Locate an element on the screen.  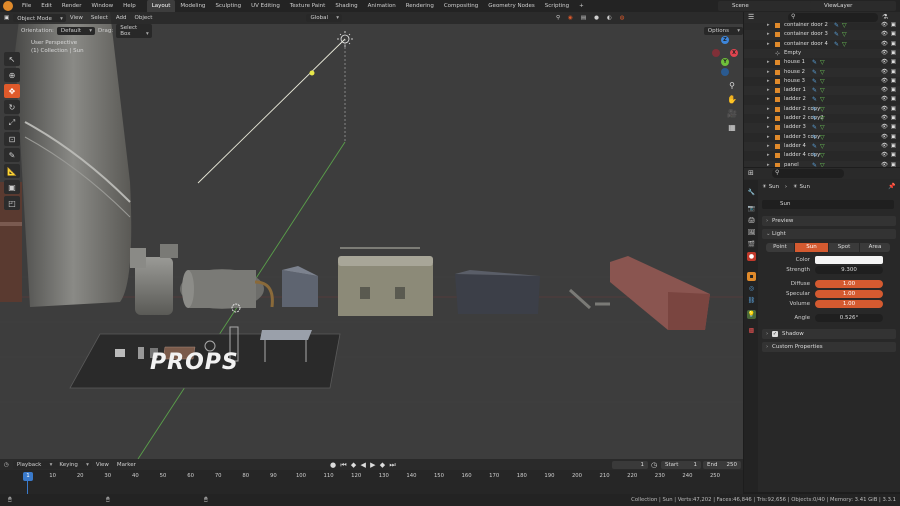
menu-help: Help is located at coordinates (129, 6).